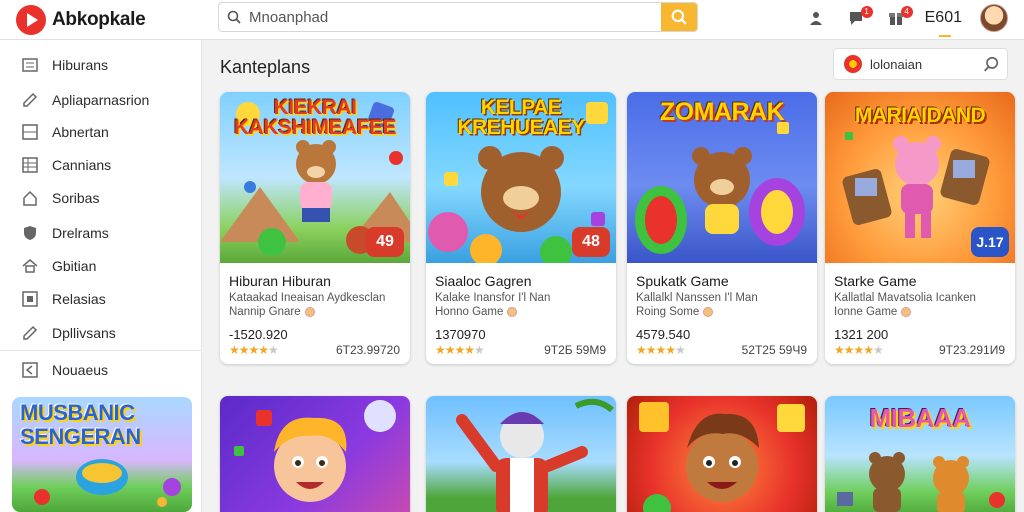 Image resolution: width=1024 pixels, height=512 pixels. I want to click on game-genre-label: Roing Some, so click(668, 312).